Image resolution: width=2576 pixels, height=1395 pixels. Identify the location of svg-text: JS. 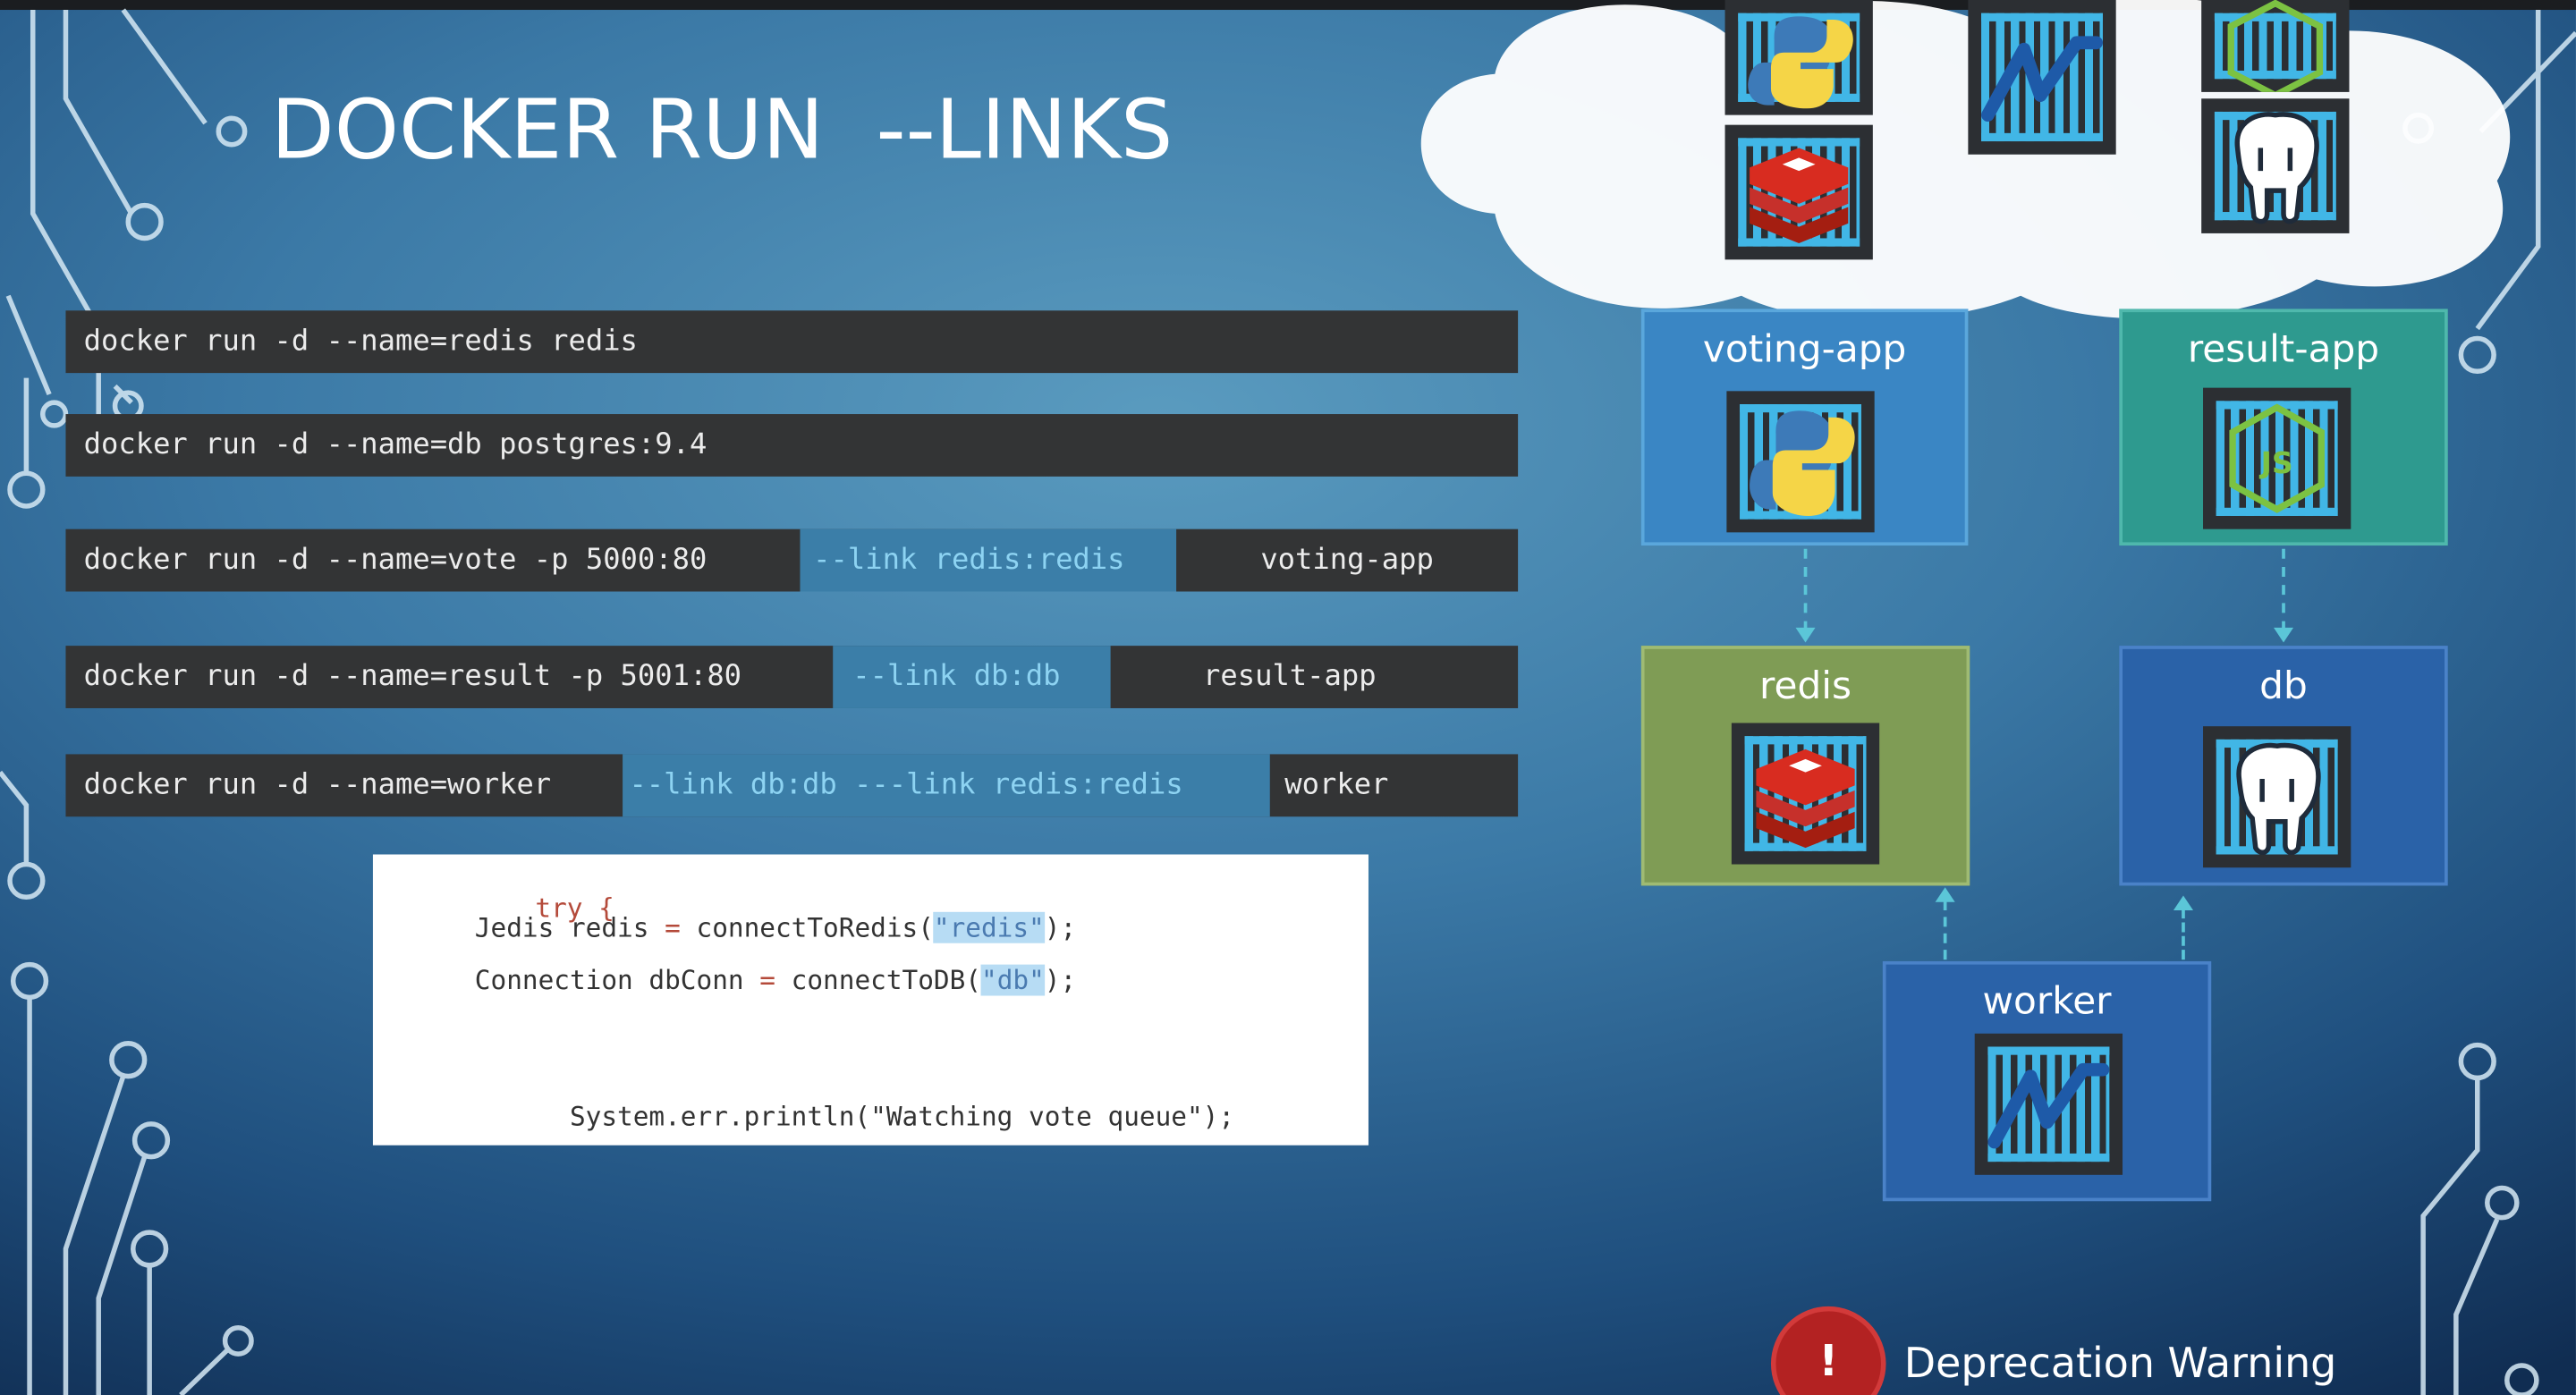
(2276, 462).